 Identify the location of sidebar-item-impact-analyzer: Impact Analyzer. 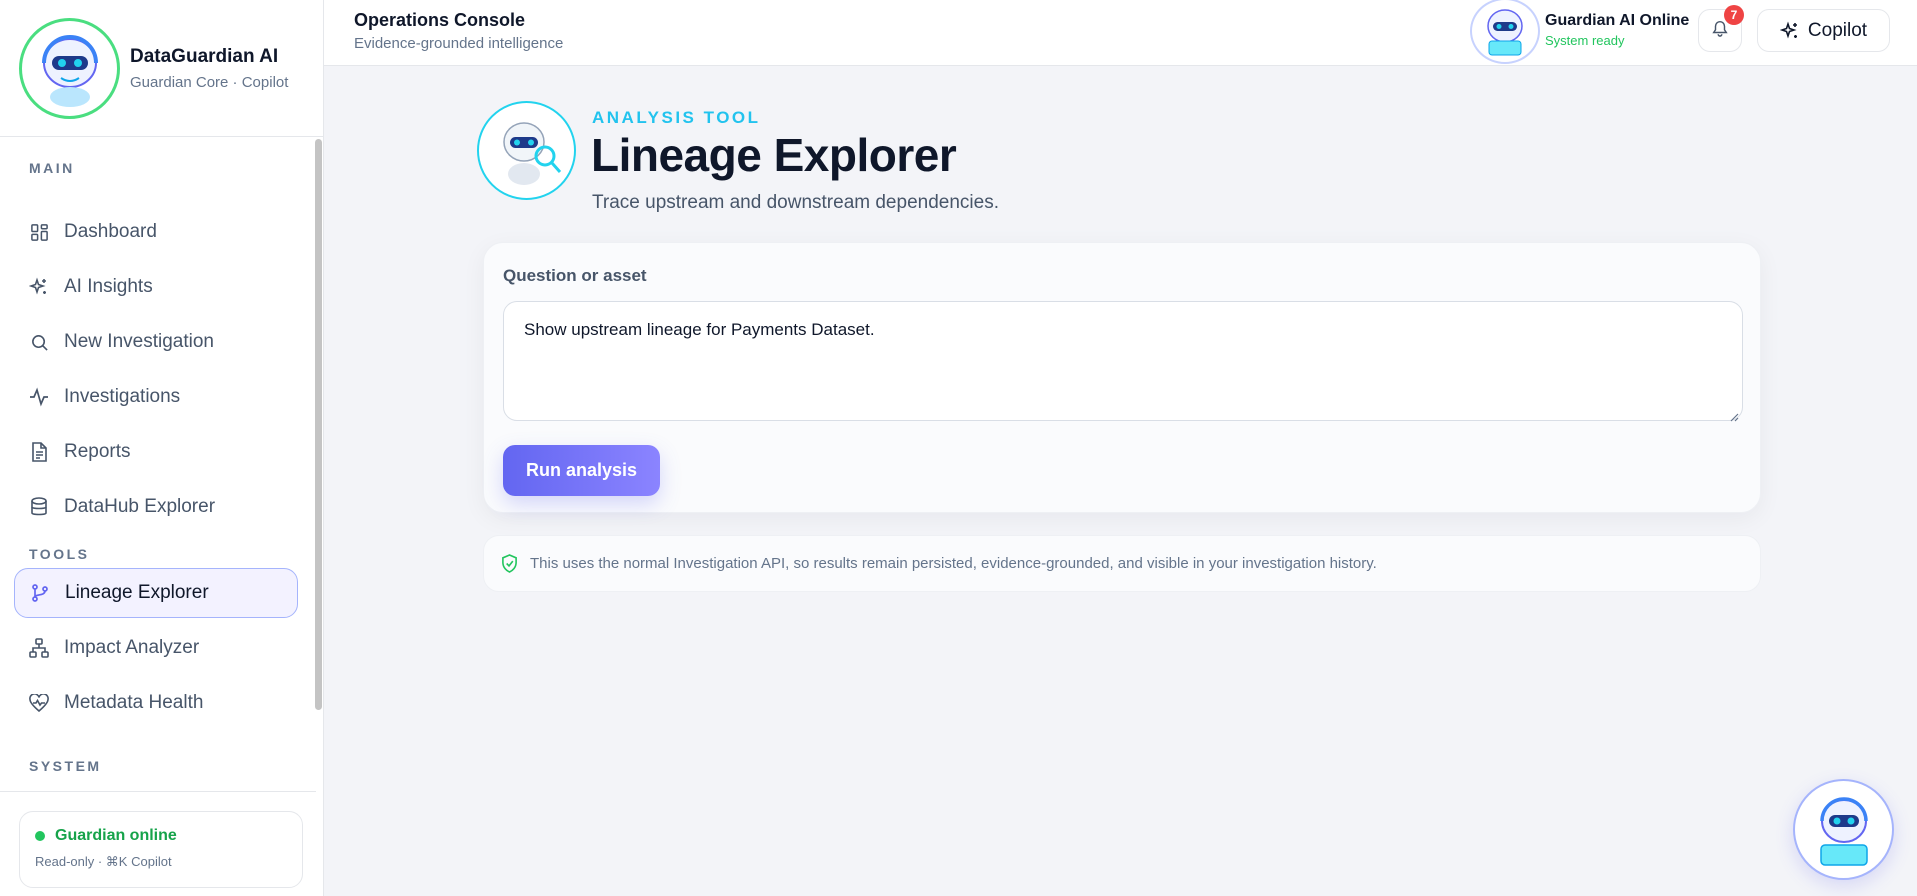
(156, 648).